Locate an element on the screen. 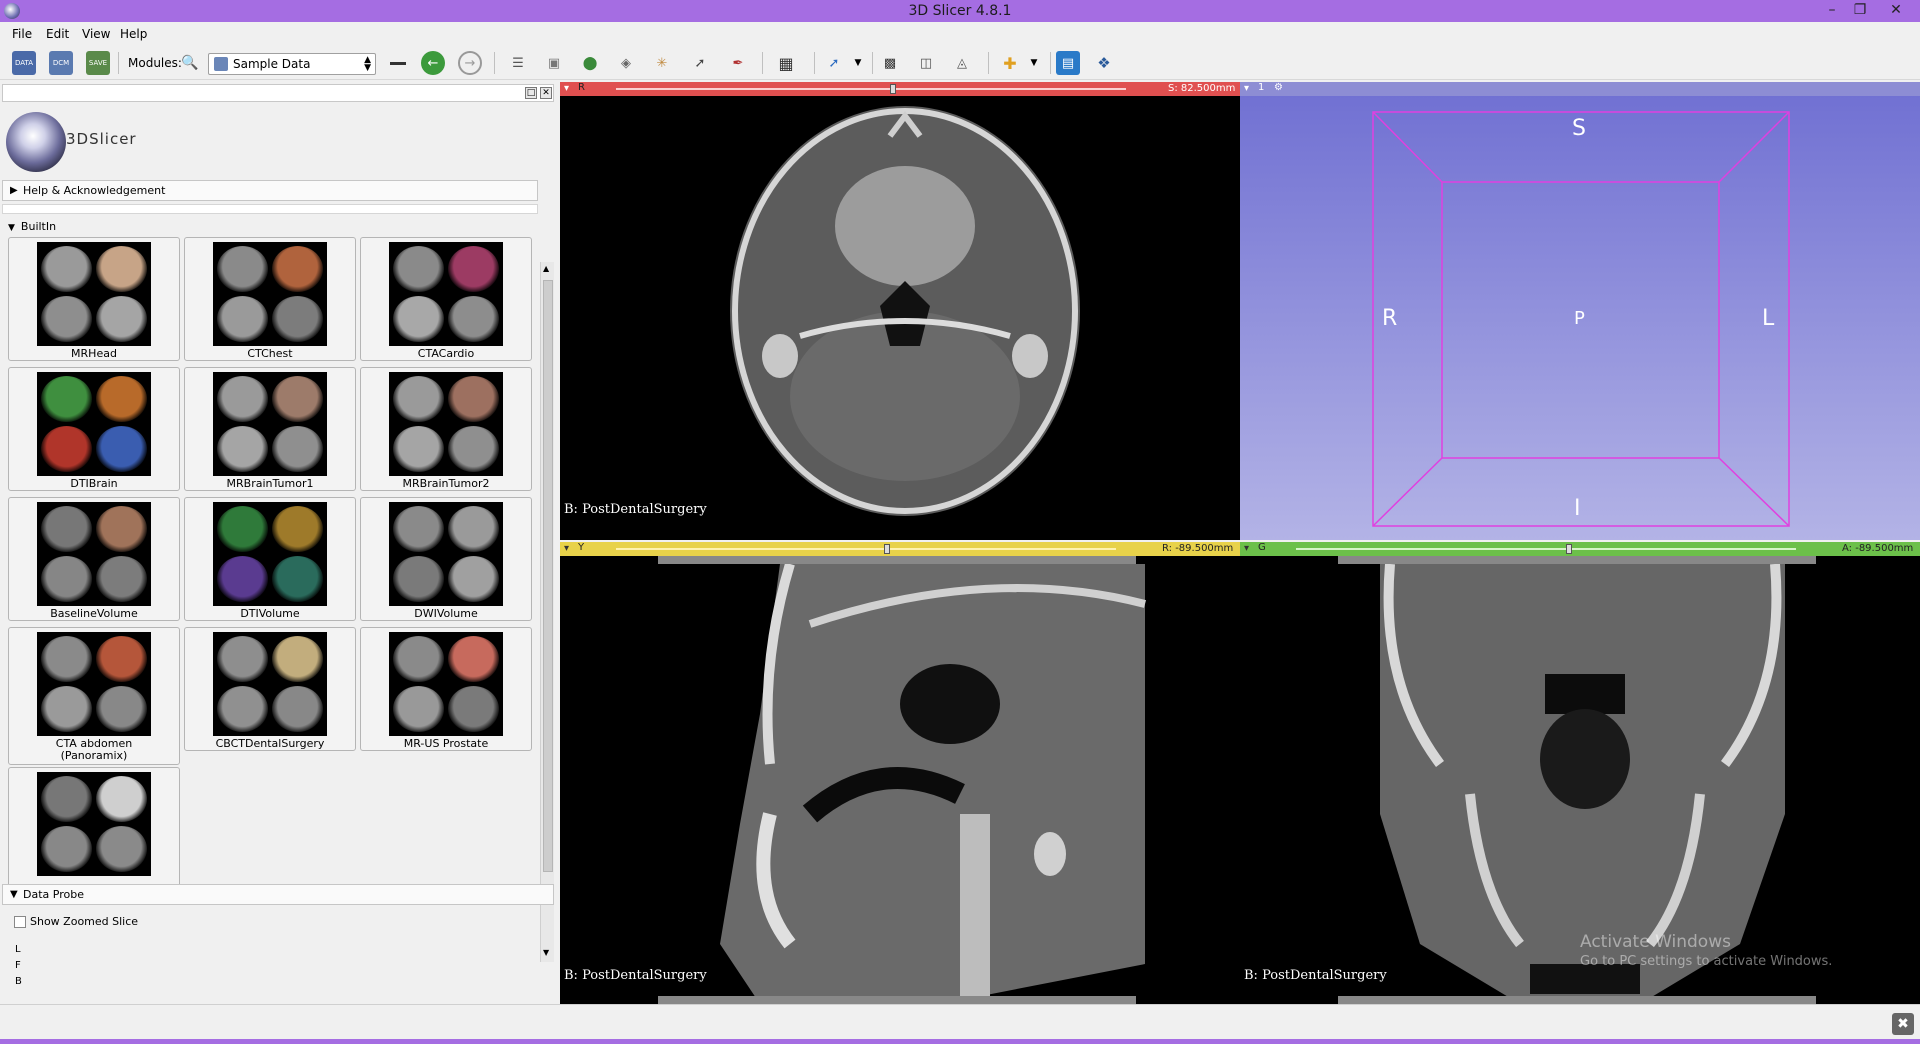  python-console-icon: ❖ is located at coordinates (1104, 63).